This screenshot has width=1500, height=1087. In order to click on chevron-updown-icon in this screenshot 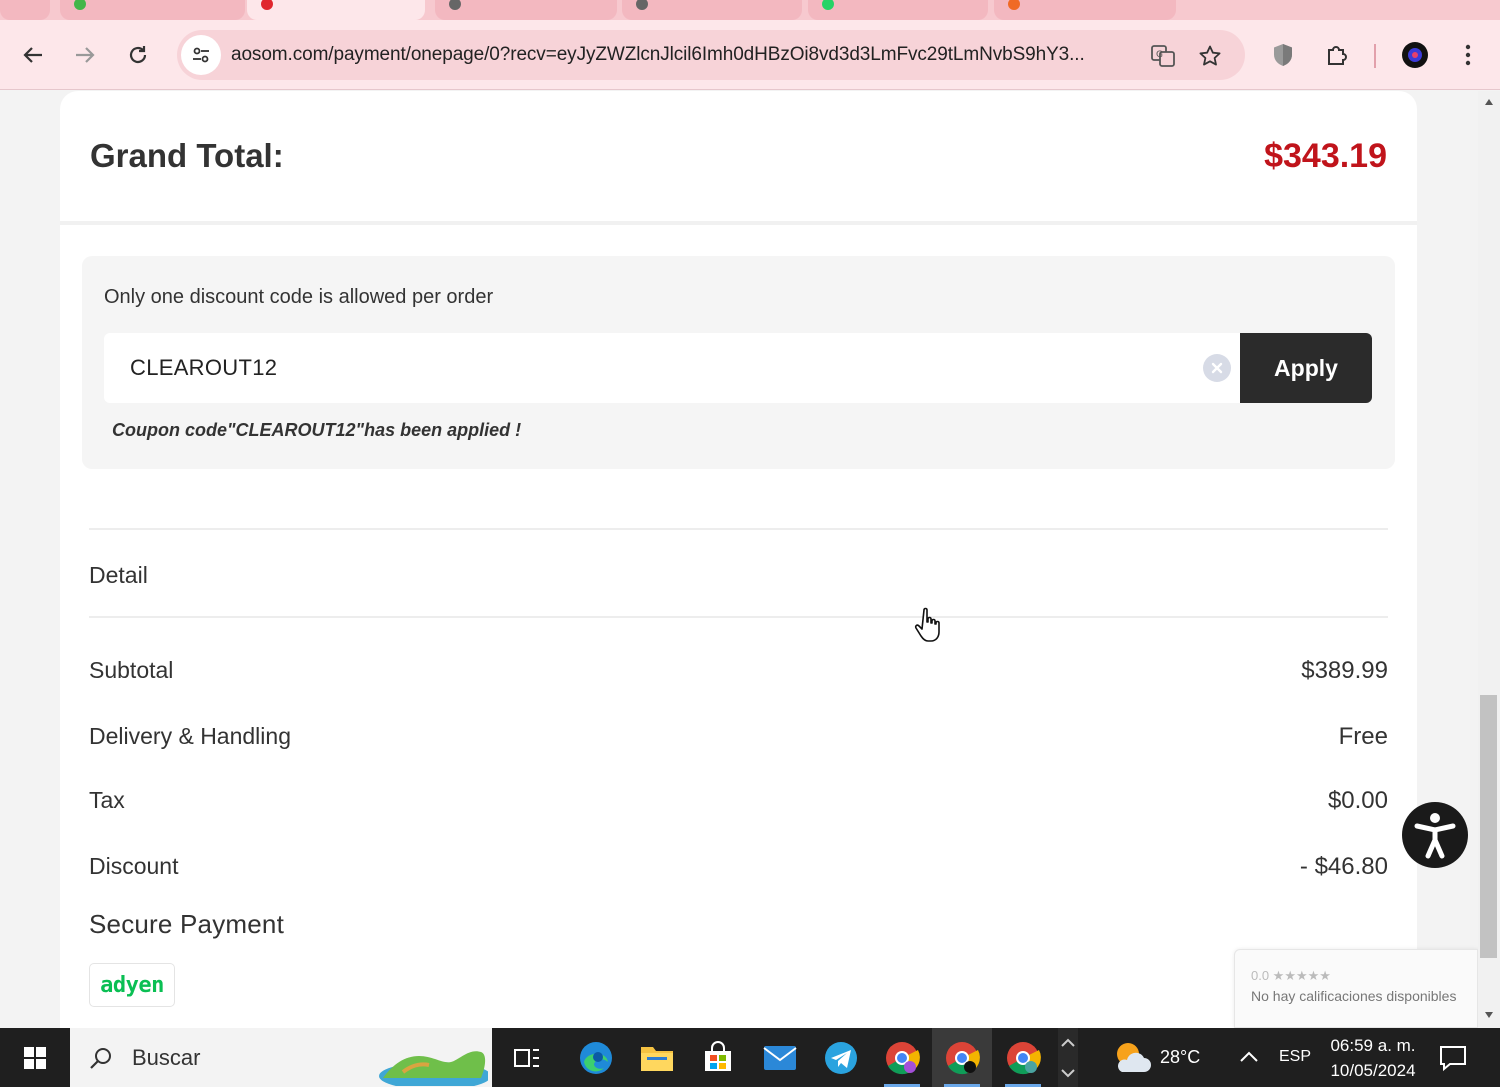, I will do `click(1068, 1058)`.